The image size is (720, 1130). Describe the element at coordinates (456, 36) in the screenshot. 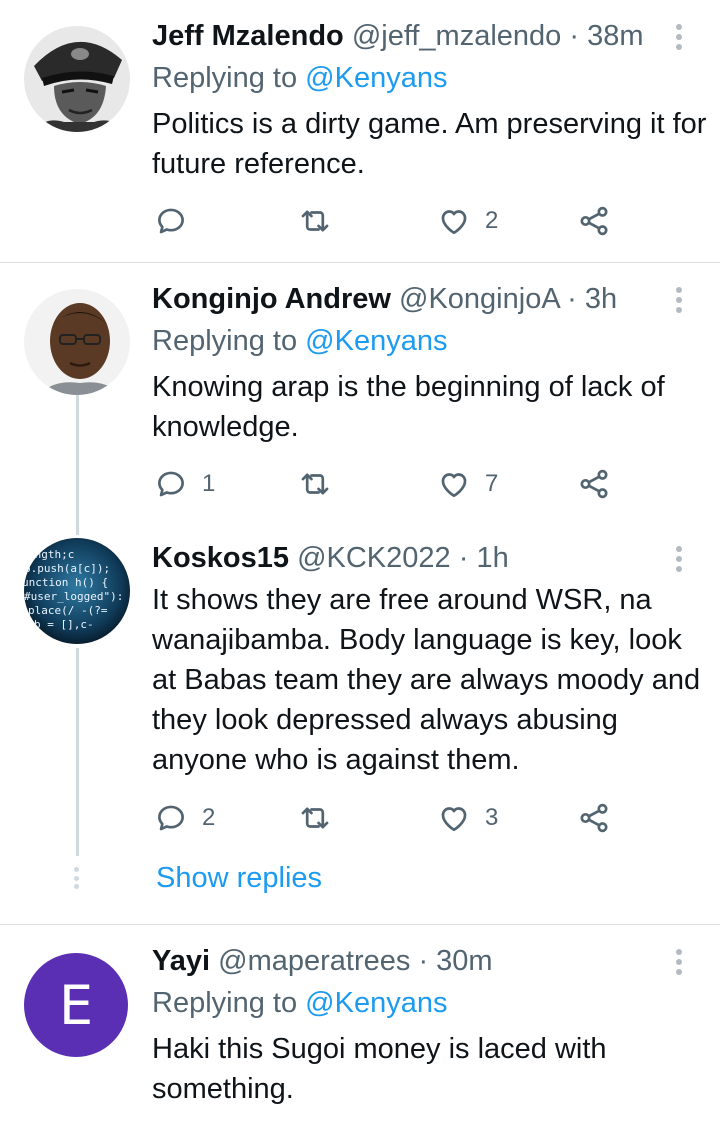

I see `author-handle: @jeff_mzalendo` at that location.